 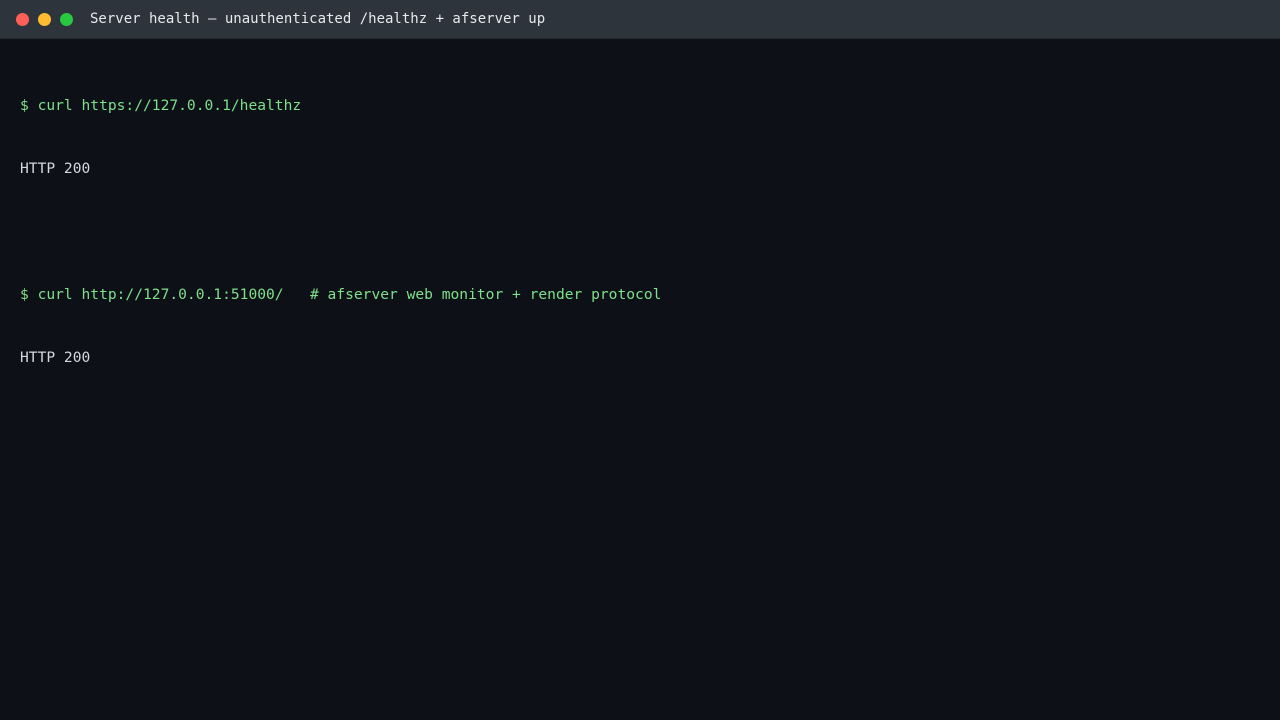 I want to click on maximize-button, so click(x=66, y=19).